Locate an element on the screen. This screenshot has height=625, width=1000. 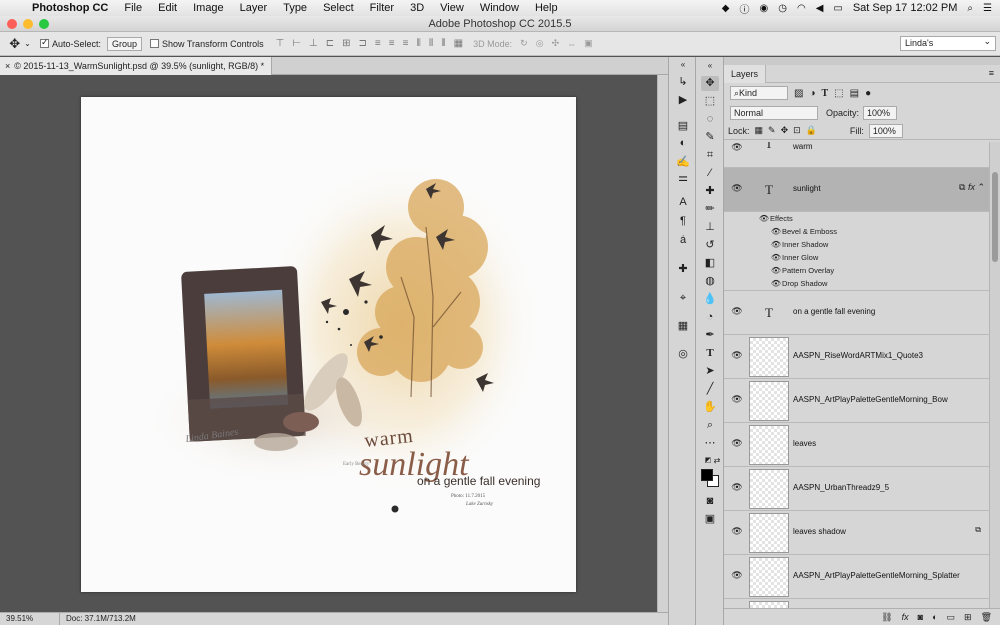
filter-toggle-icon: ● is located at coordinates (868, 93).